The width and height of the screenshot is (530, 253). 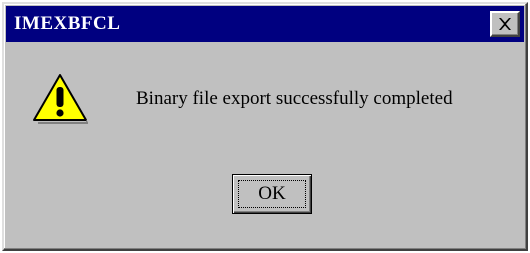 I want to click on close-icon, so click(x=505, y=24).